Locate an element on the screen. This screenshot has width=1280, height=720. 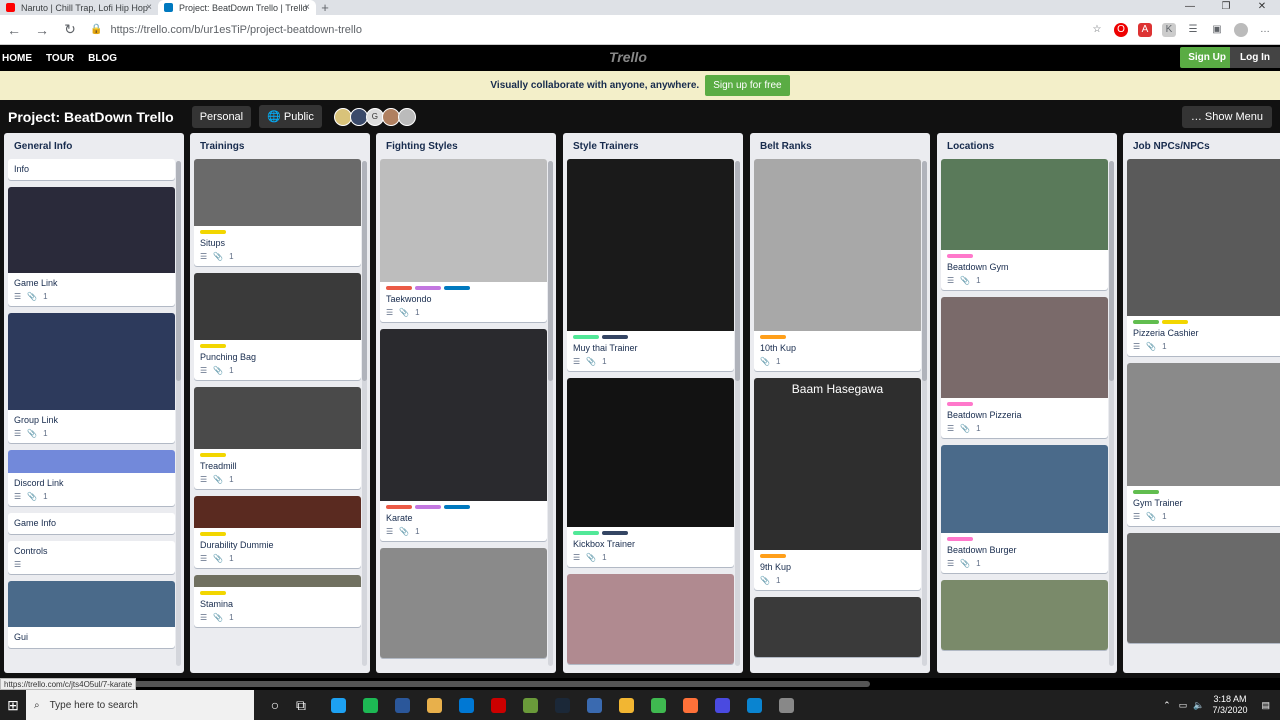
log-in-button: Log In is located at coordinates (1255, 57).